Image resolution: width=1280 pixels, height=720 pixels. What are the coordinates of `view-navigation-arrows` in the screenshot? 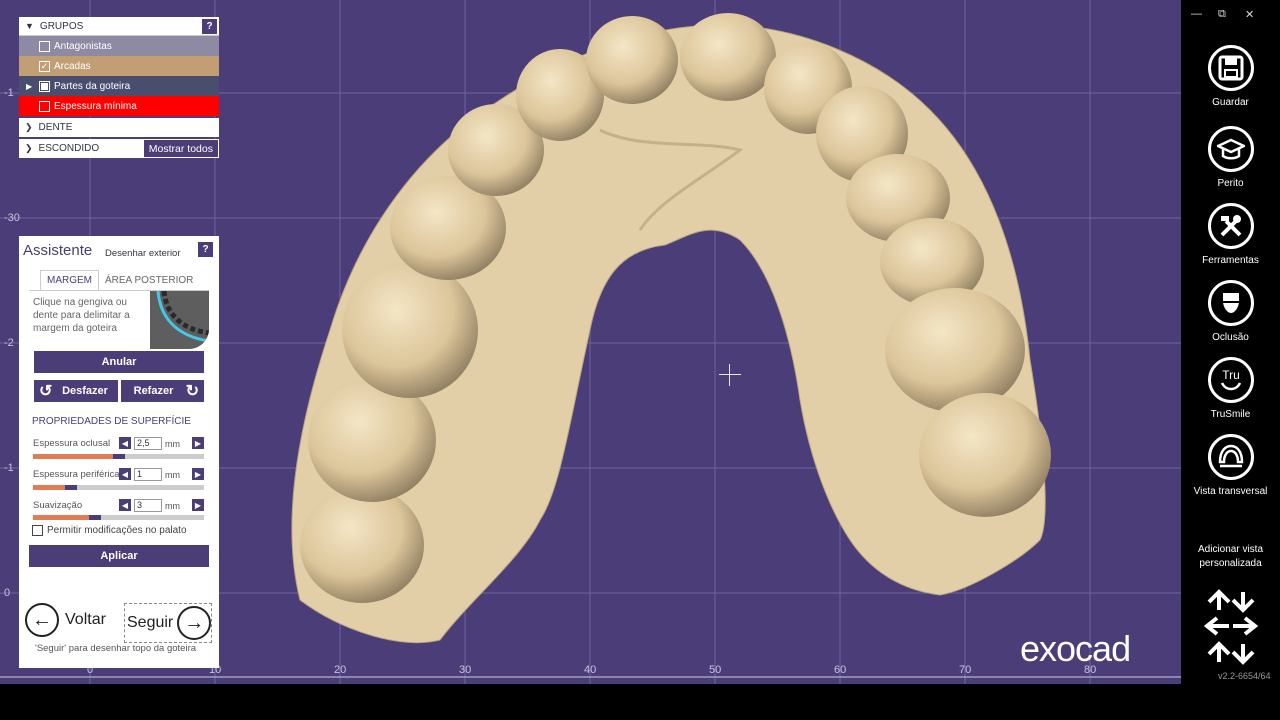 It's located at (1231, 626).